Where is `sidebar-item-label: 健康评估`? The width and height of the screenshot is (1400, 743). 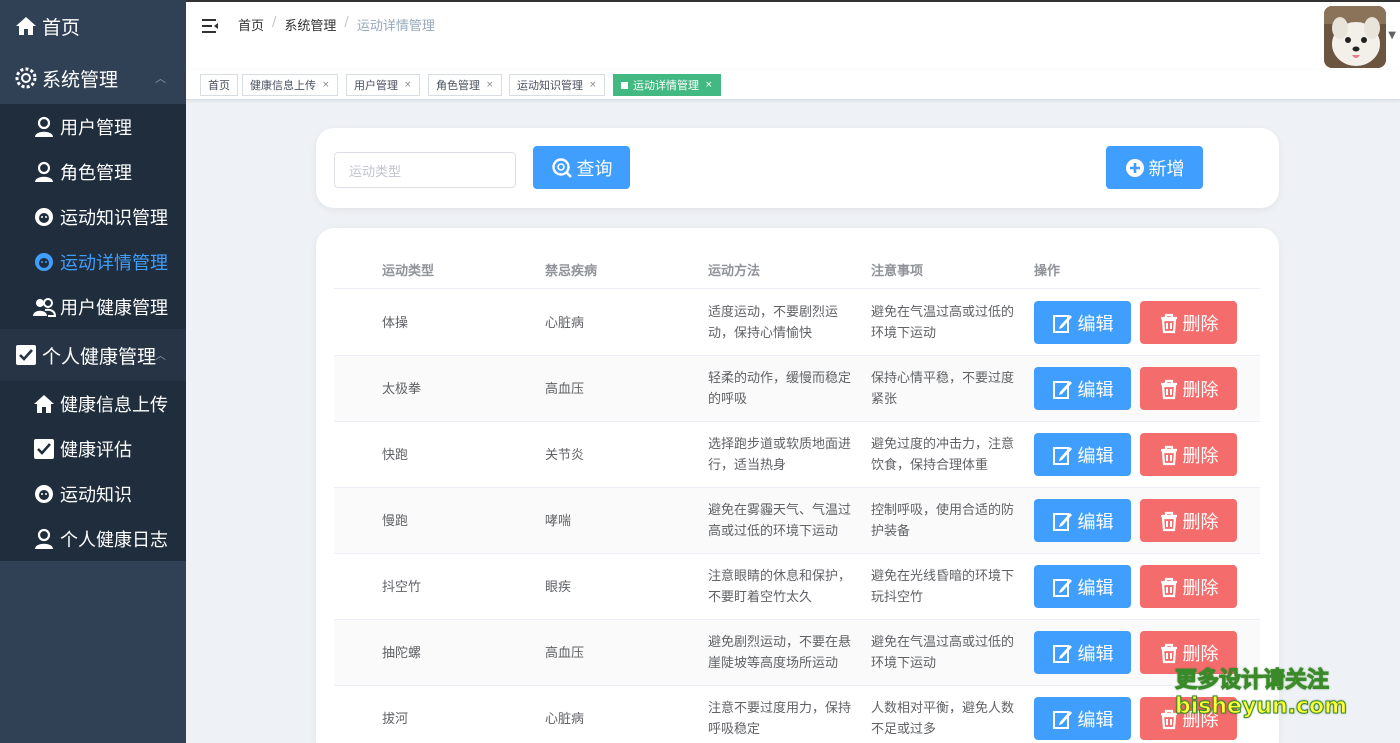
sidebar-item-label: 健康评估 is located at coordinates (96, 450).